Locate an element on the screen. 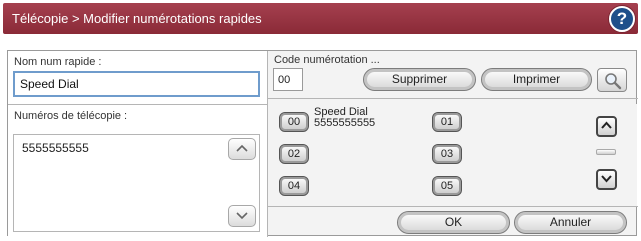 The height and width of the screenshot is (241, 641). right-divider-bottom is located at coordinates (453, 206).